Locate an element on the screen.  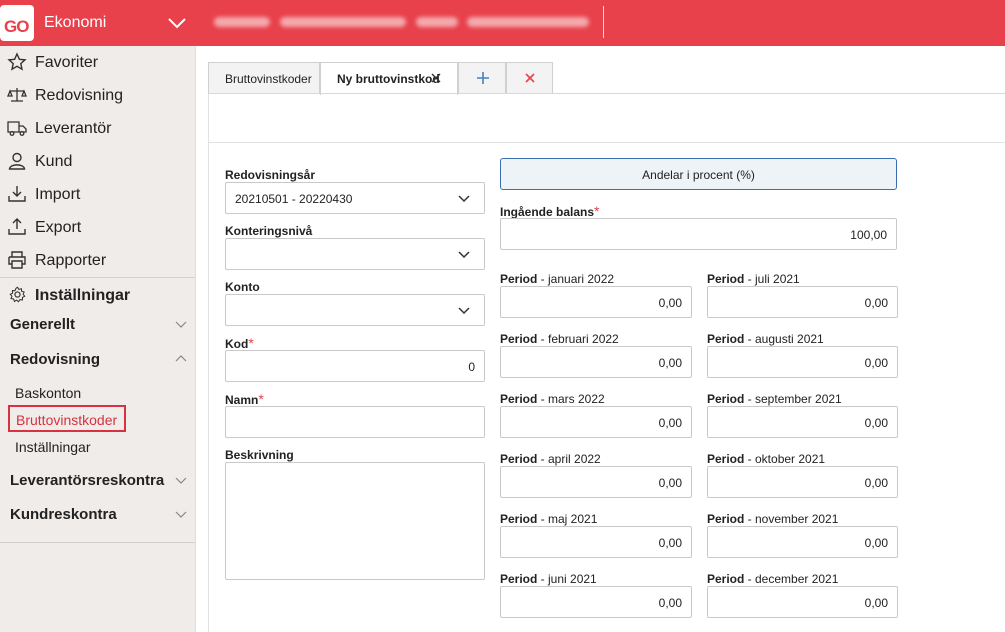
period-label: Period - september 2021 is located at coordinates (774, 399).